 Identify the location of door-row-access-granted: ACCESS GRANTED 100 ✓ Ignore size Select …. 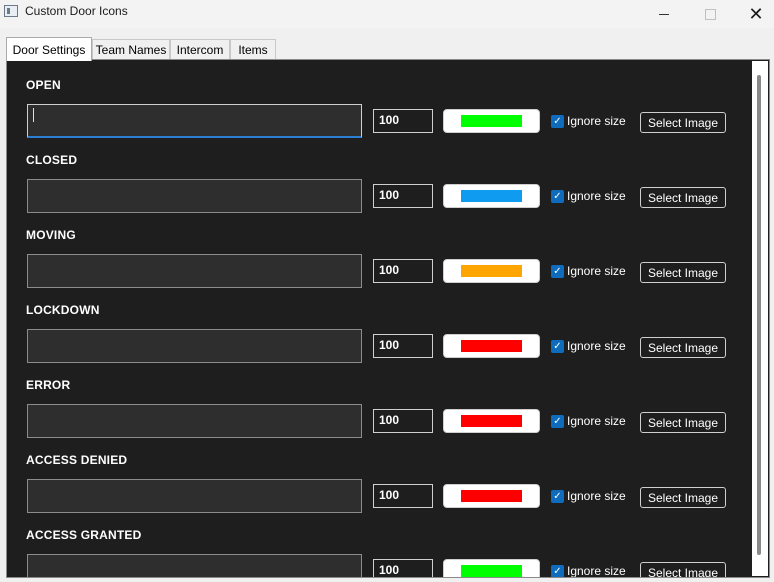
(379, 544).